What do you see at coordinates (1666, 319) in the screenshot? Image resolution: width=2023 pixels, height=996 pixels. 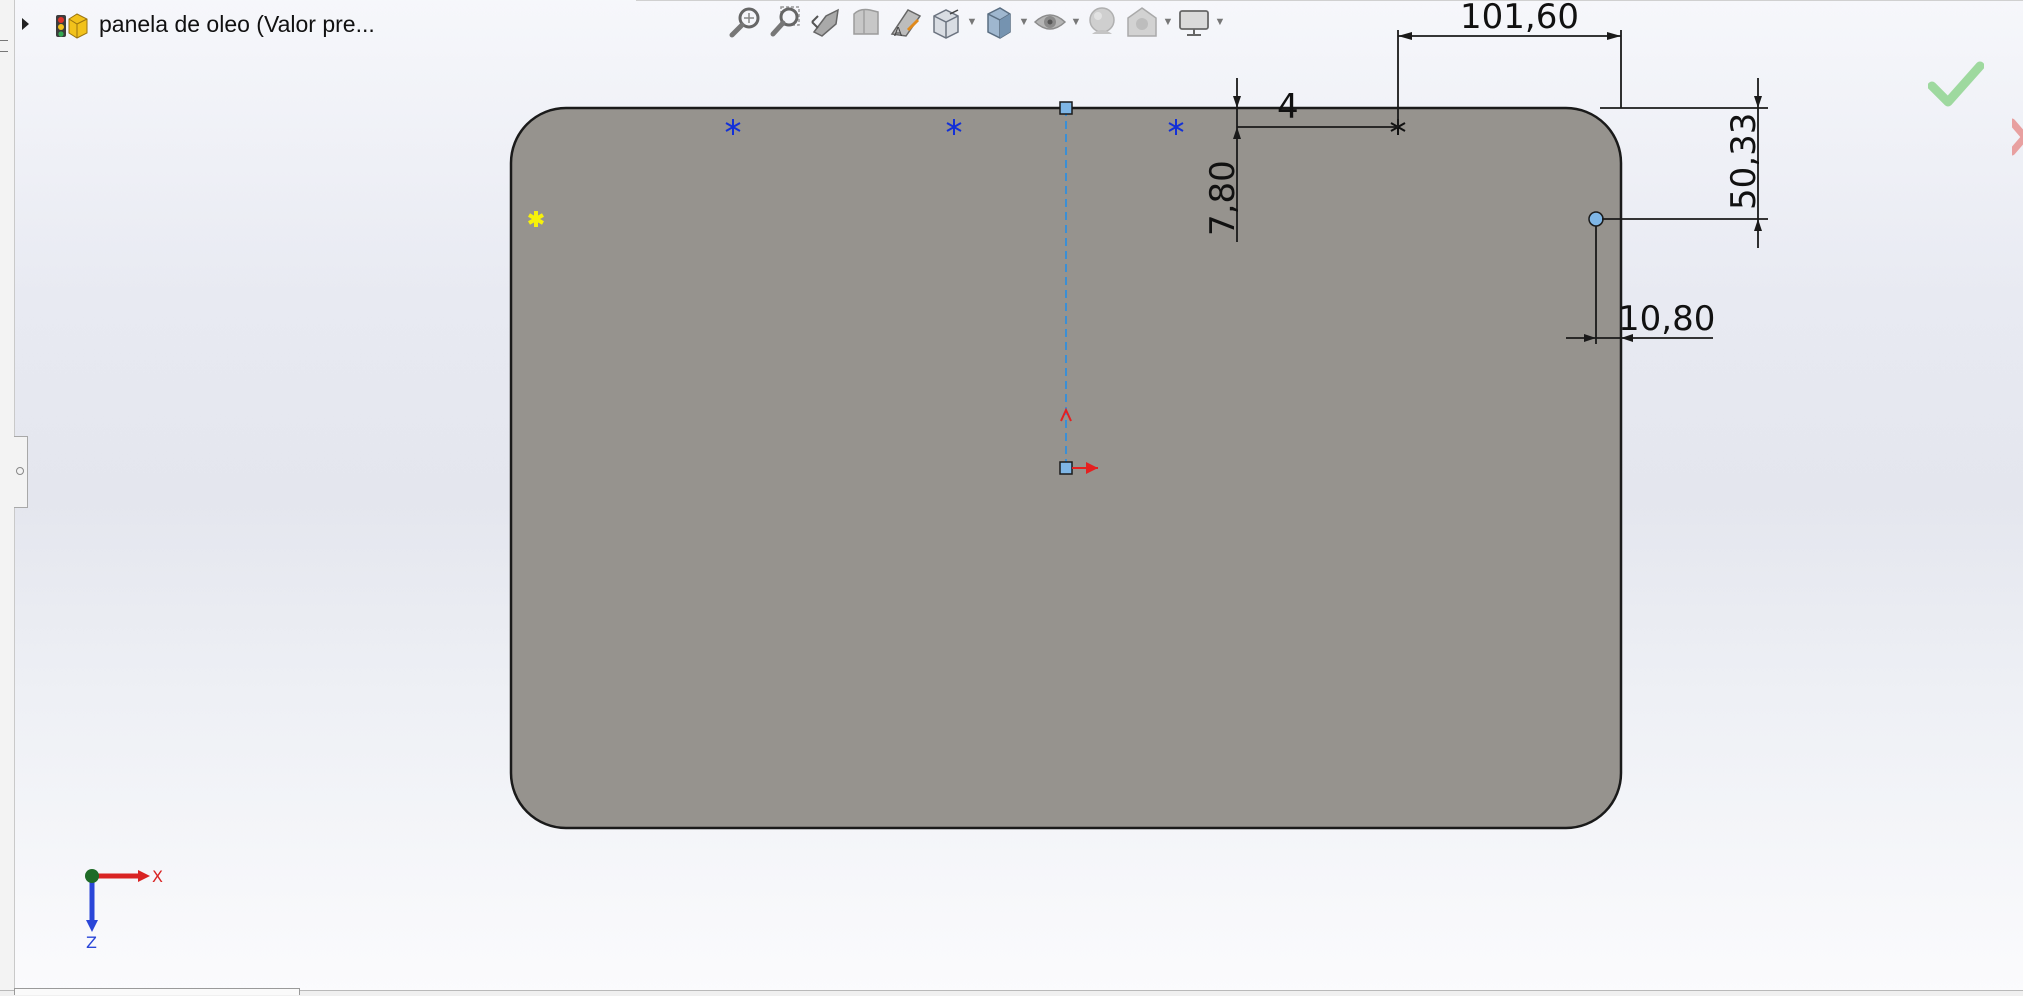 I see `dimension-right-offset-value: 10,80` at bounding box center [1666, 319].